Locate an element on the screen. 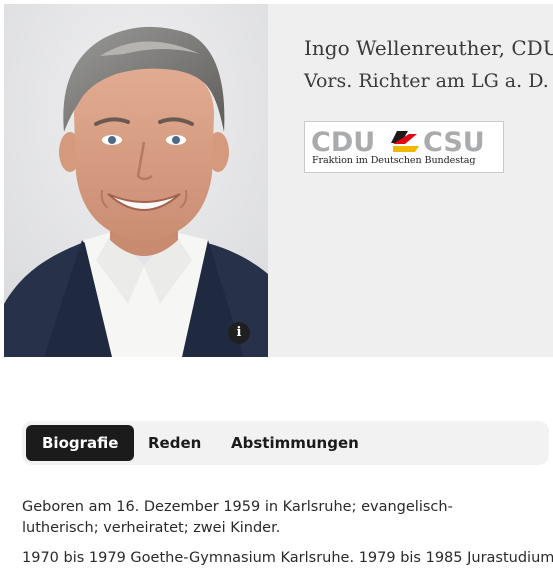 The width and height of the screenshot is (553, 573). tab-reden: Reden is located at coordinates (174, 443).